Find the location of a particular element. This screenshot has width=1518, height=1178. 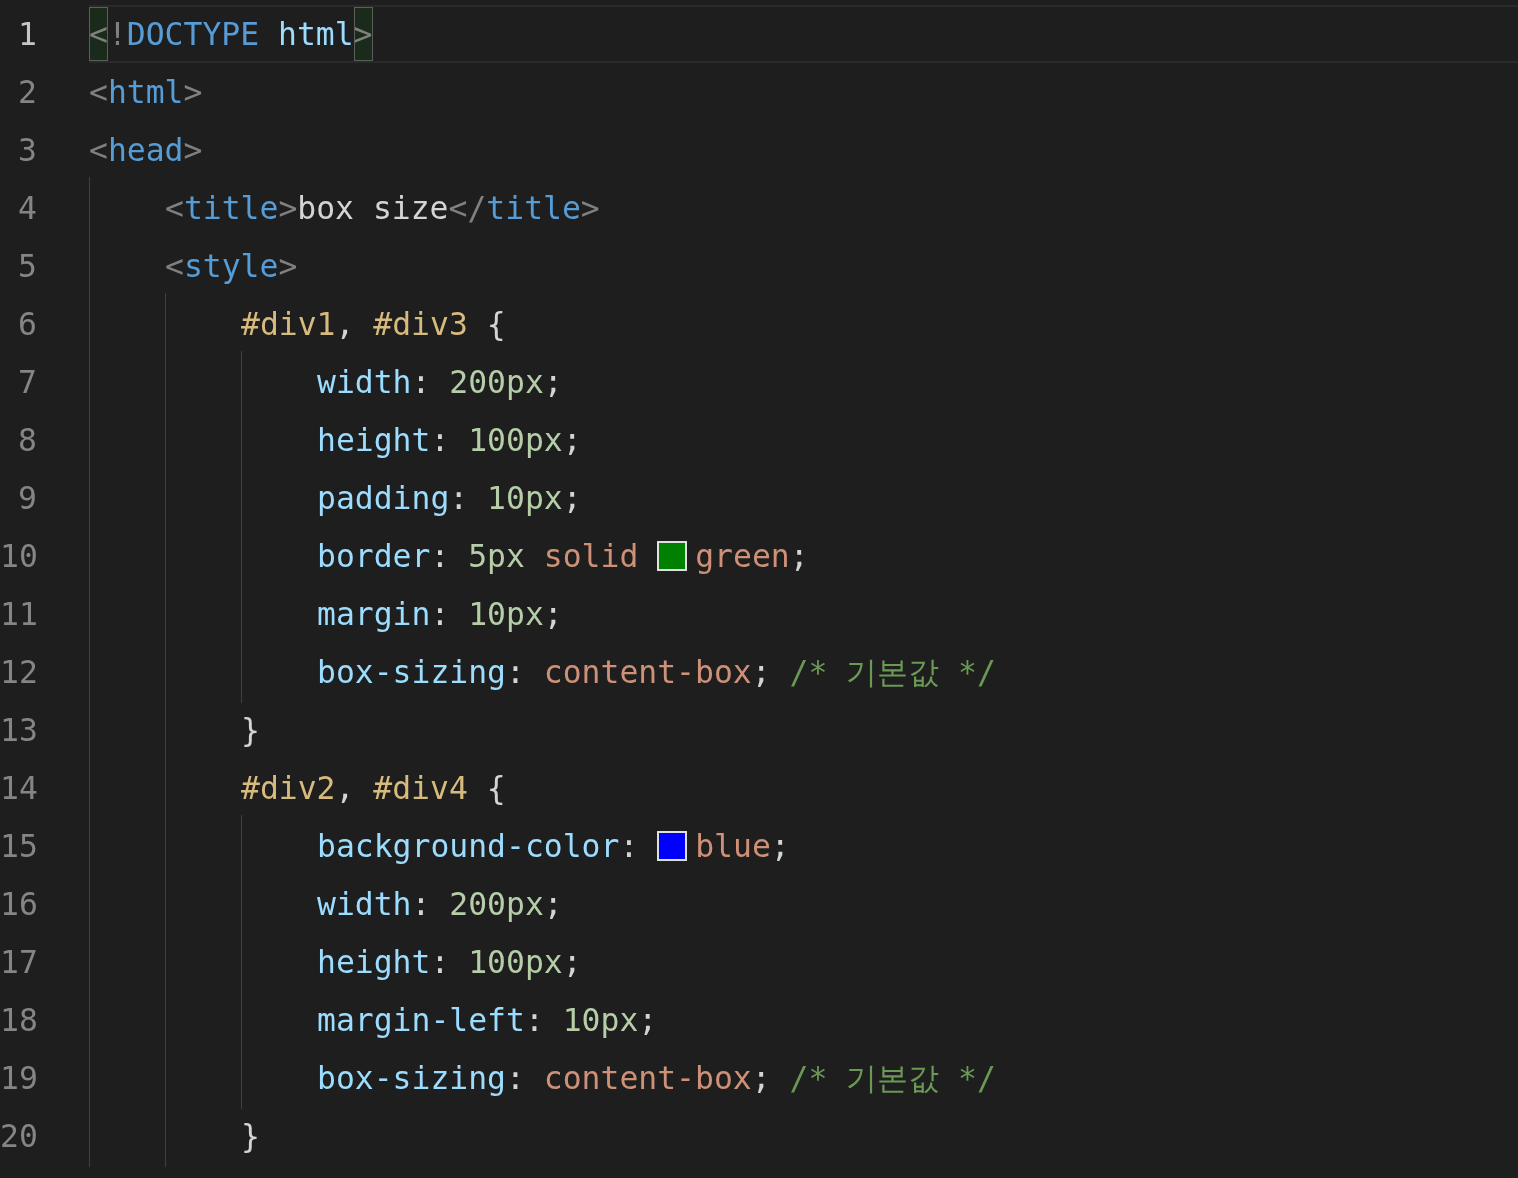

line-number: 9 is located at coordinates (27, 498).